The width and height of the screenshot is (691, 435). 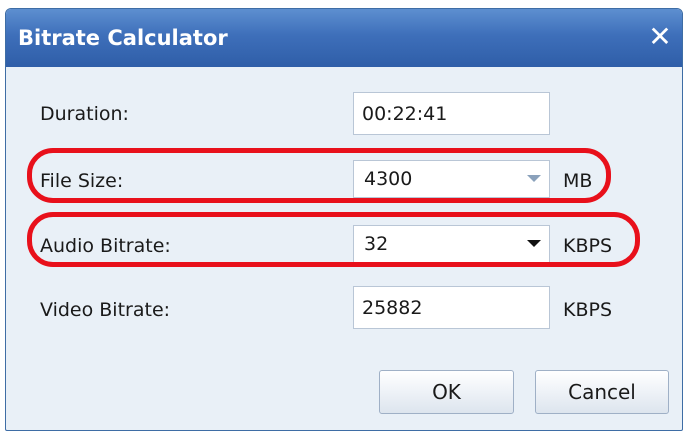 What do you see at coordinates (344, 38) in the screenshot?
I see `title-bar: Bitrate Calculator ✕` at bounding box center [344, 38].